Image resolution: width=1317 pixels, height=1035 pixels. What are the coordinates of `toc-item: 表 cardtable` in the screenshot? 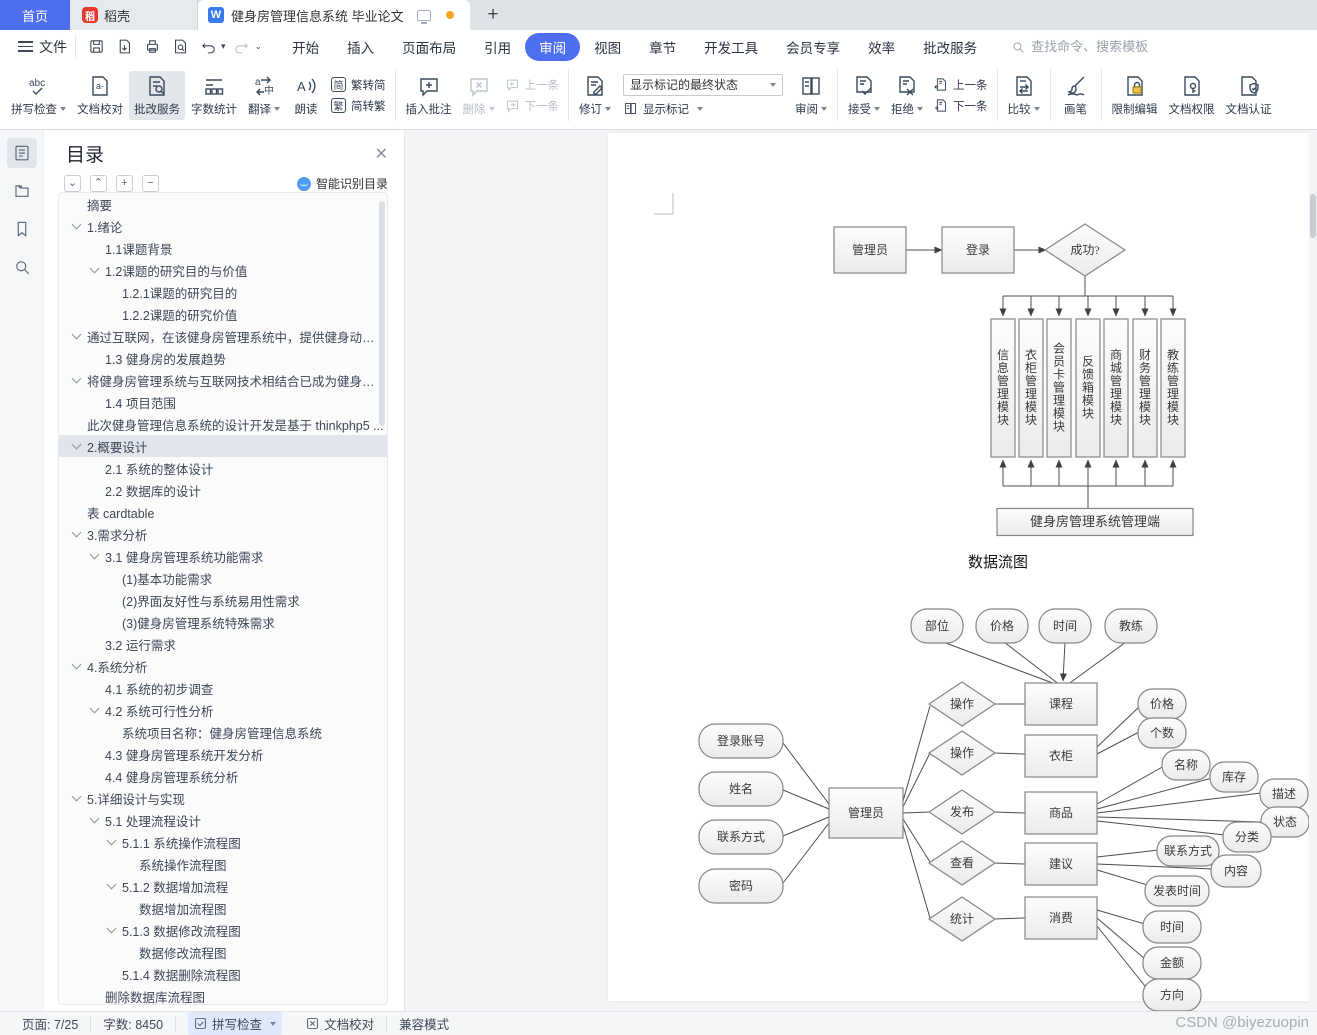 It's located at (223, 512).